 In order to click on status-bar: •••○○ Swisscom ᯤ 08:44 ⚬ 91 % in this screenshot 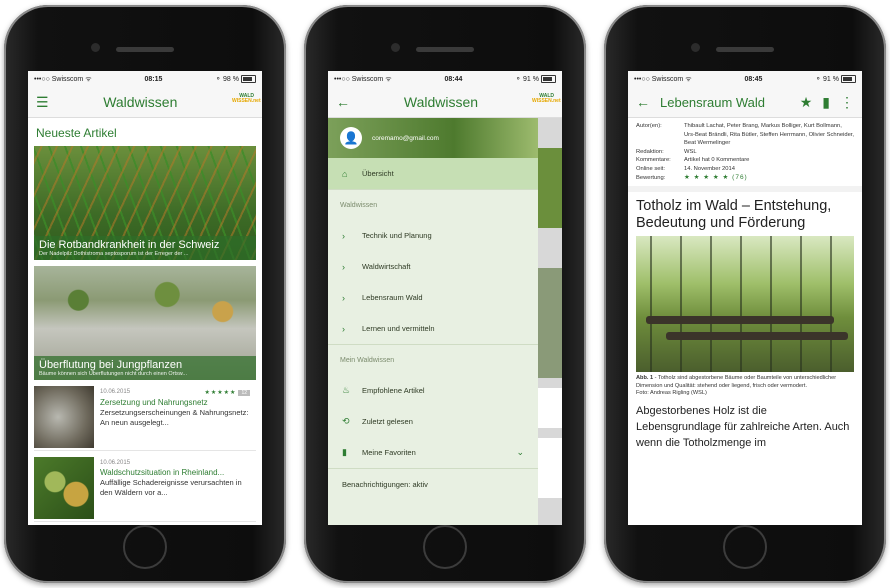, I will do `click(445, 79)`.